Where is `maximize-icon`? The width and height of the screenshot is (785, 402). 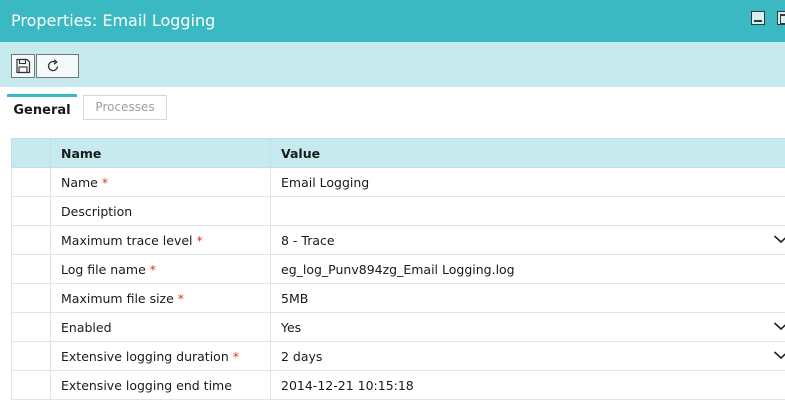
maximize-icon is located at coordinates (781, 18).